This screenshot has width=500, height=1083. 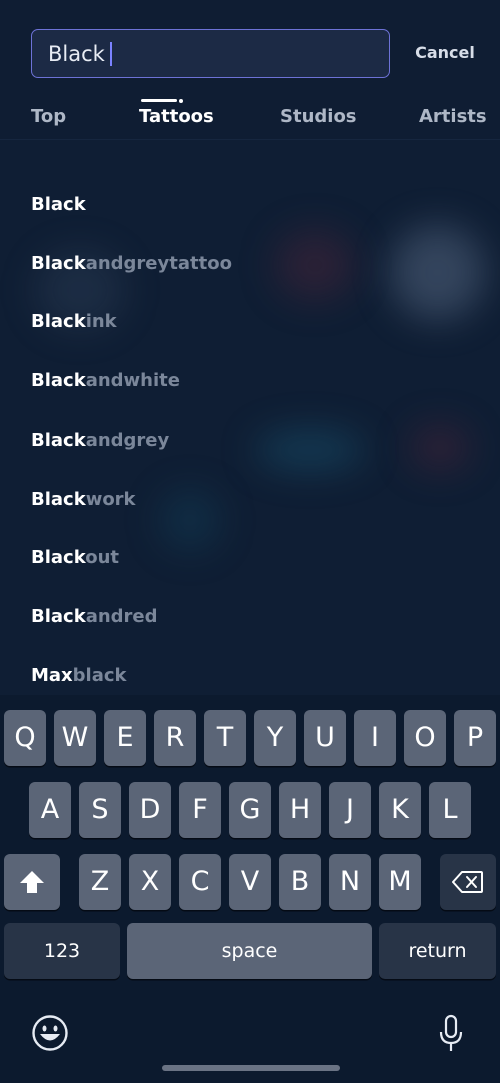 I want to click on search-input-value: Black, so click(x=76, y=54).